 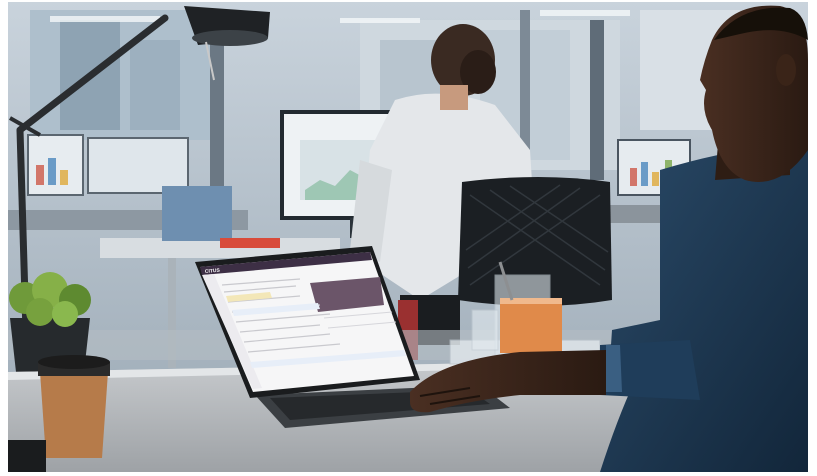 What do you see at coordinates (27, 456) in the screenshot?
I see `smartphone` at bounding box center [27, 456].